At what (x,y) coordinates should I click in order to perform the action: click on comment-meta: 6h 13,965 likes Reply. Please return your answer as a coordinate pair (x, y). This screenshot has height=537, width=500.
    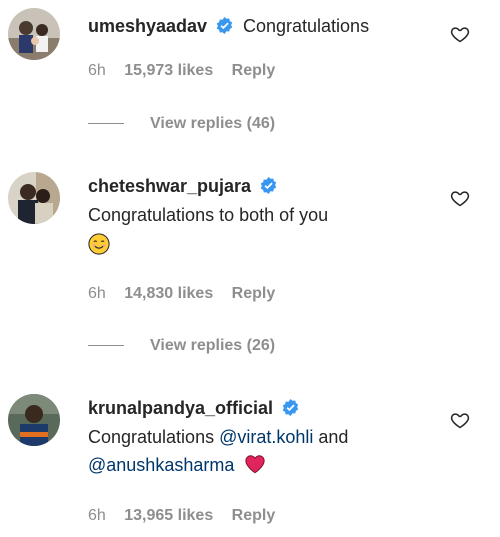
    Looking at the image, I should click on (188, 516).